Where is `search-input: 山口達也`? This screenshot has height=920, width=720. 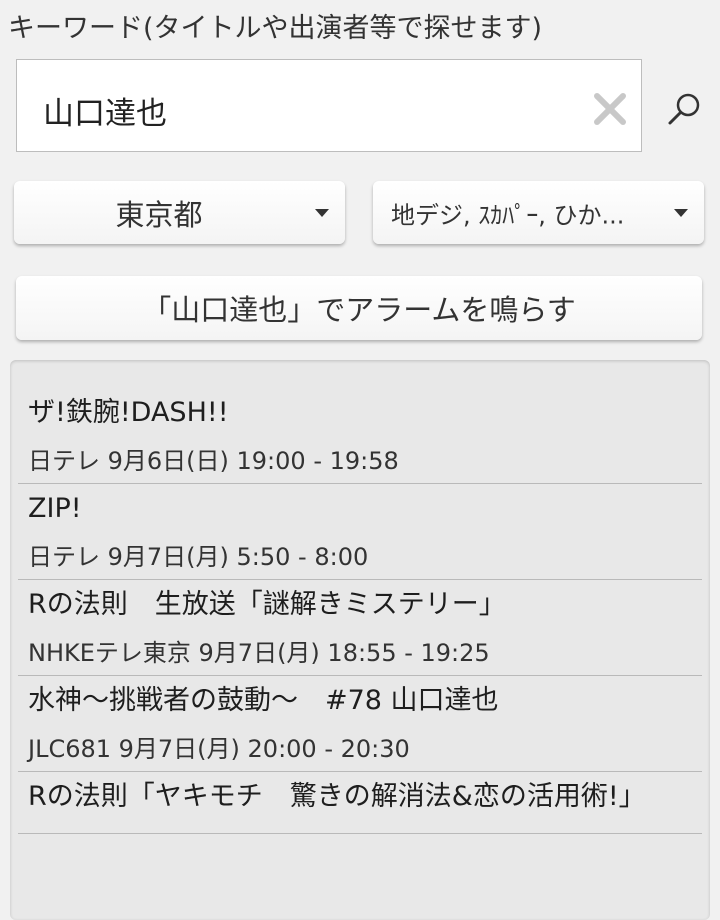 search-input: 山口達也 is located at coordinates (329, 105).